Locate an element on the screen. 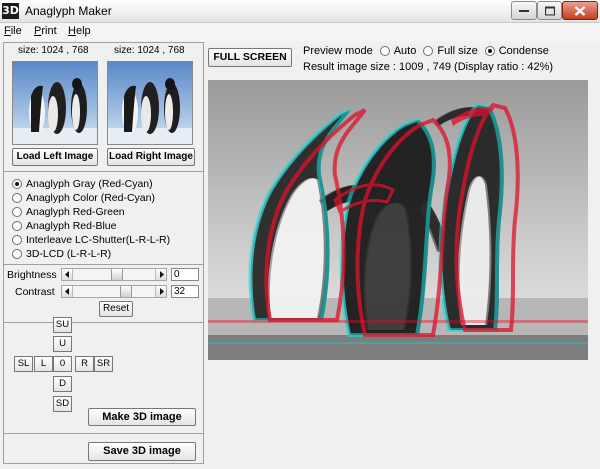 This screenshot has width=600, height=469. mode-label: 3D-LCD (L-R-L-R) is located at coordinates (69, 254).